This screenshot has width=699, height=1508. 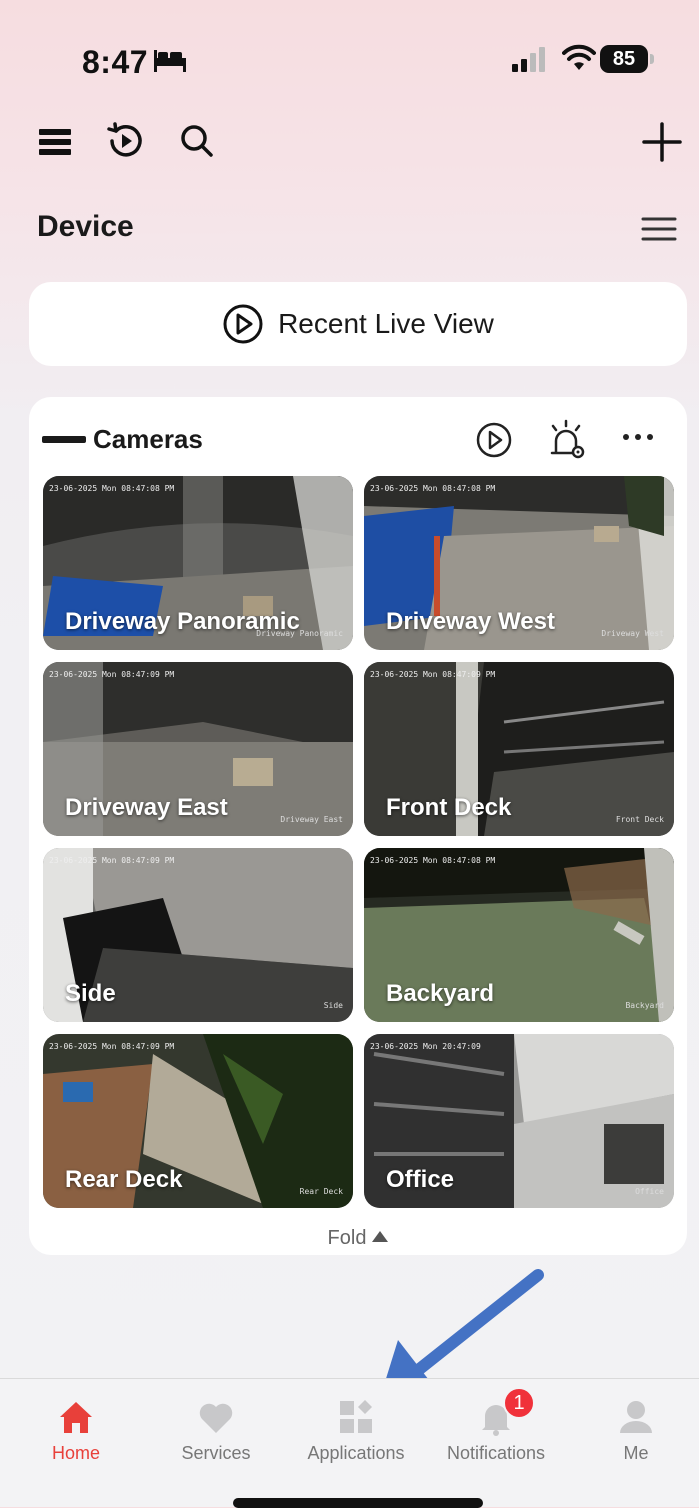 I want to click on recent-live-view-button: Recent Live View, so click(x=358, y=324).